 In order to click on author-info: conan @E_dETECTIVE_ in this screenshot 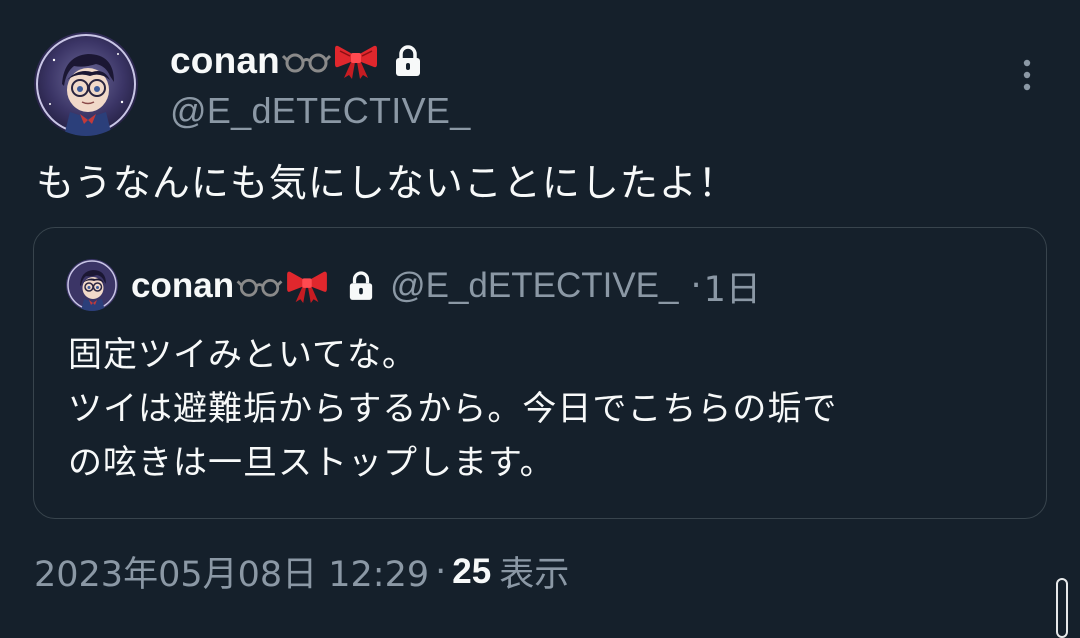, I will do `click(320, 85)`.